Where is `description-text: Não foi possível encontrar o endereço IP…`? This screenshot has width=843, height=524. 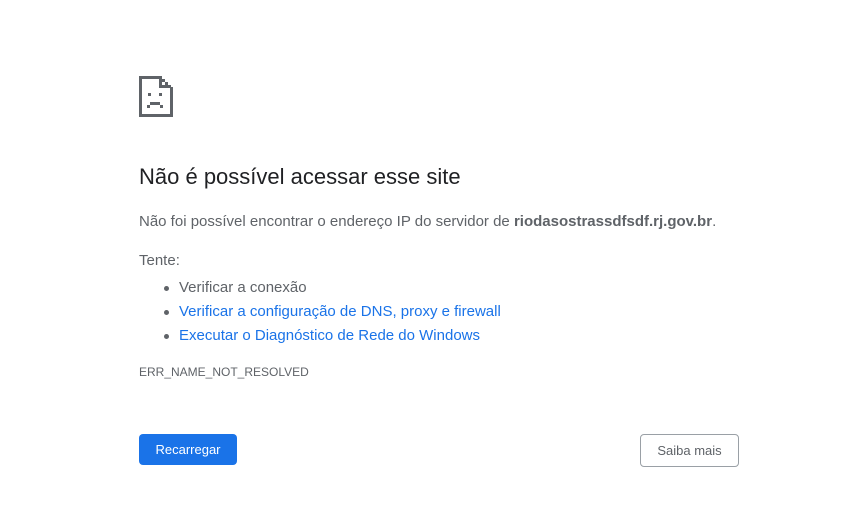 description-text: Não foi possível encontrar o endereço IP… is located at coordinates (326, 221).